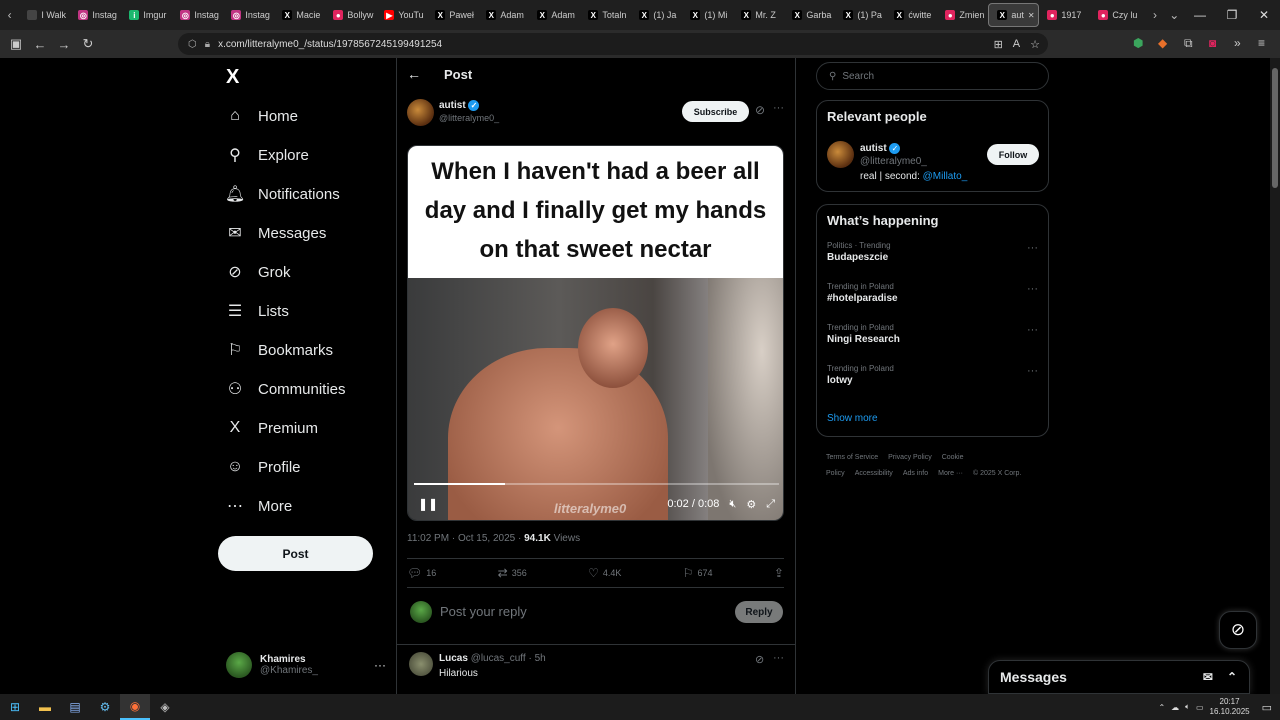 This screenshot has height=720, width=1280. I want to click on app-icon: ▤, so click(75, 707).